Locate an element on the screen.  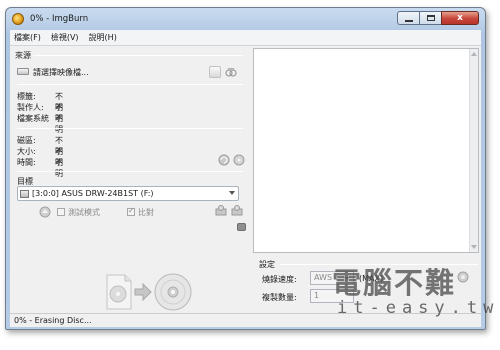
window-title: 0% - ImgBurn is located at coordinates (59, 19).